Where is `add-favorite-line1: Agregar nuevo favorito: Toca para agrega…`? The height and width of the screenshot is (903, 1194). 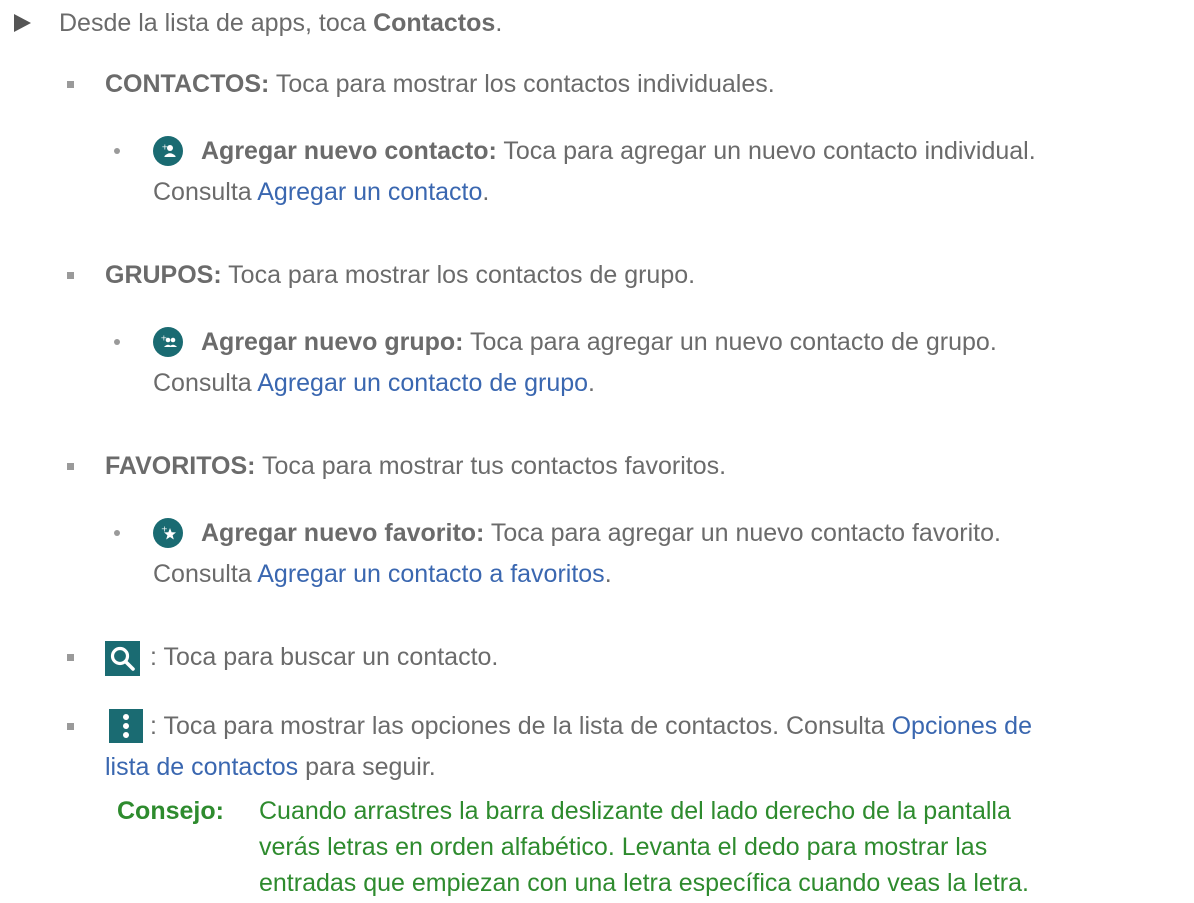
add-favorite-line1: Agregar nuevo favorito: Toca para agrega… is located at coordinates (601, 533).